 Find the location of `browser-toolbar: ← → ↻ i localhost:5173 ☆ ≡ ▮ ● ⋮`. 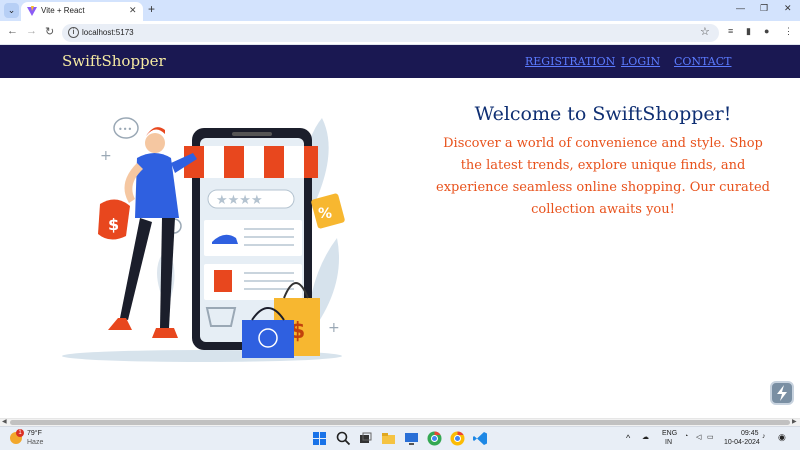

browser-toolbar: ← → ↻ i localhost:5173 ☆ ≡ ▮ ● ⋮ is located at coordinates (400, 33).